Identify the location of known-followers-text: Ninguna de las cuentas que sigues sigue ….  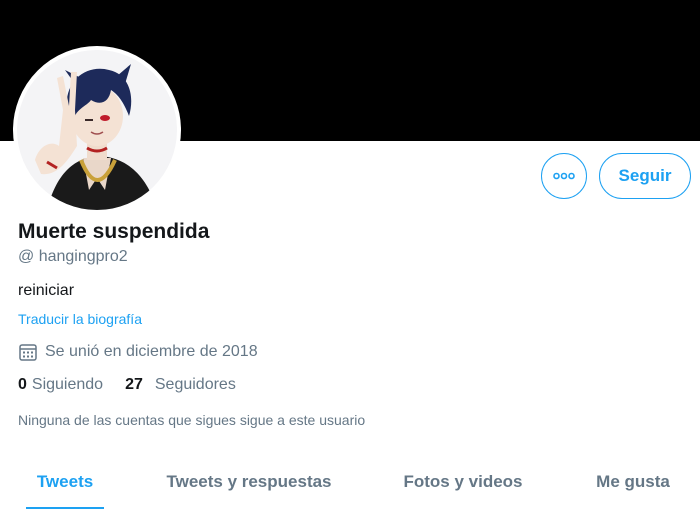
(192, 420).